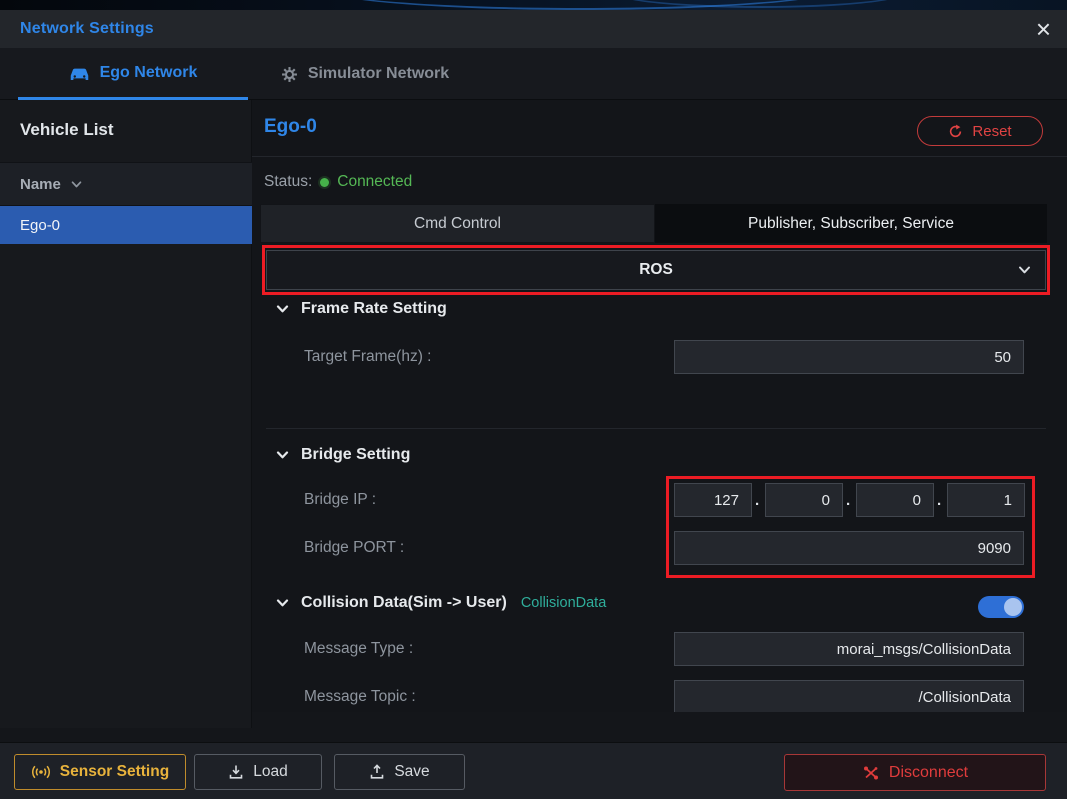 The image size is (1067, 799). I want to click on download-icon, so click(236, 772).